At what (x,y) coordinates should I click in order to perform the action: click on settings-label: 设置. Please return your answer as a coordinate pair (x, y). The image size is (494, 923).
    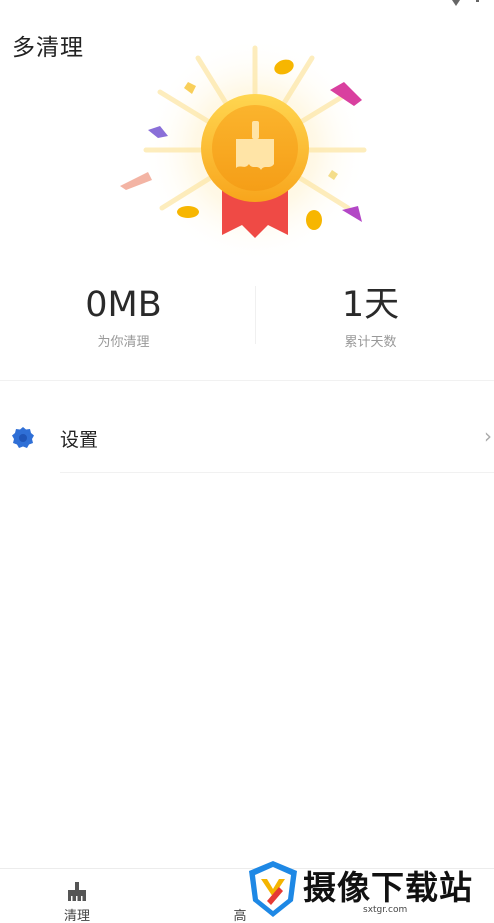
    Looking at the image, I should click on (79, 440).